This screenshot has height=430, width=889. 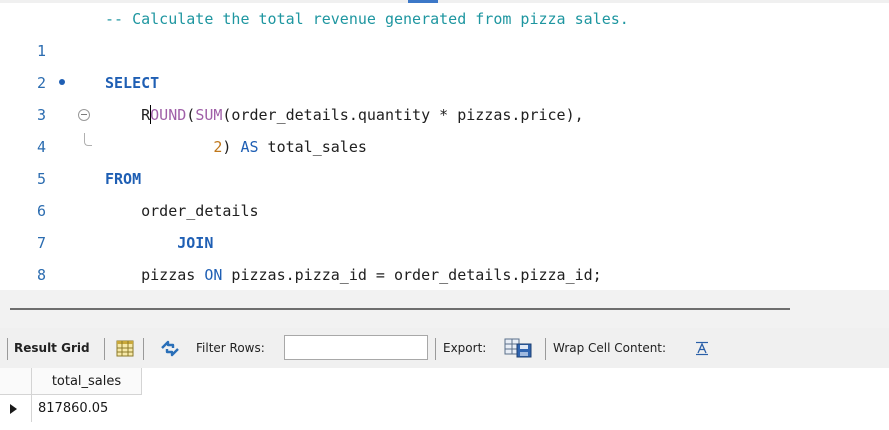 What do you see at coordinates (610, 348) in the screenshot?
I see `wrap-cell-content-label: Wrap Cell Content:` at bounding box center [610, 348].